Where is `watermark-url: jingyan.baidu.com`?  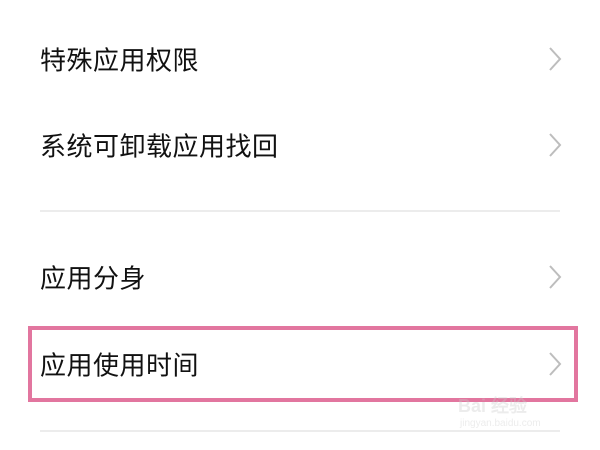 watermark-url: jingyan.baidu.com is located at coordinates (500, 423).